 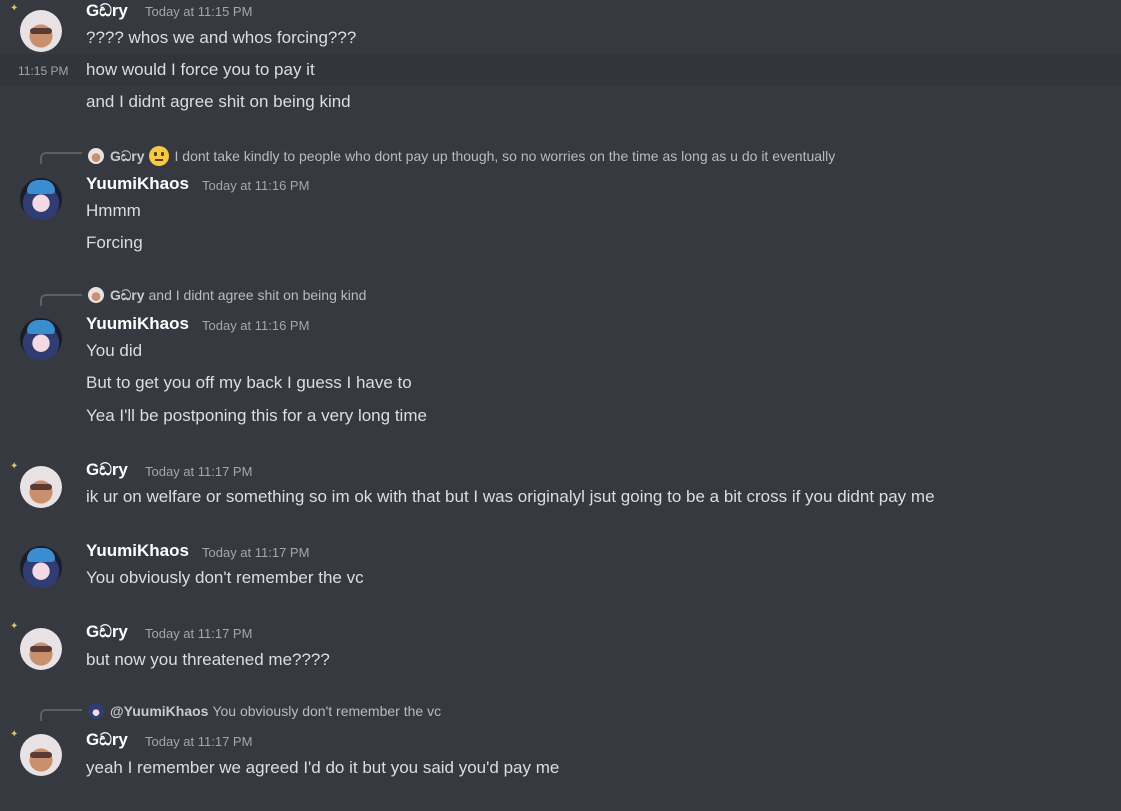 What do you see at coordinates (258, 295) in the screenshot?
I see `reply-text: and I didnt agree shit on being kind` at bounding box center [258, 295].